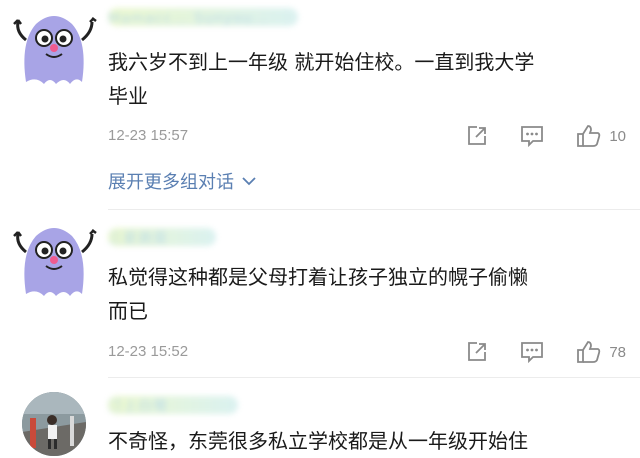 This screenshot has height=458, width=640. What do you see at coordinates (148, 351) in the screenshot?
I see `timestamp: 12-23 15:52` at bounding box center [148, 351].